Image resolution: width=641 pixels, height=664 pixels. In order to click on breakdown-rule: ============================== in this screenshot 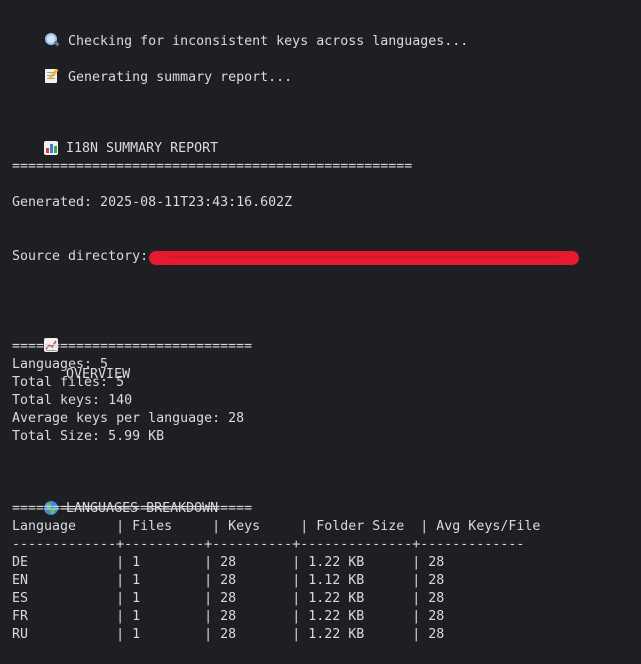, I will do `click(132, 508)`.